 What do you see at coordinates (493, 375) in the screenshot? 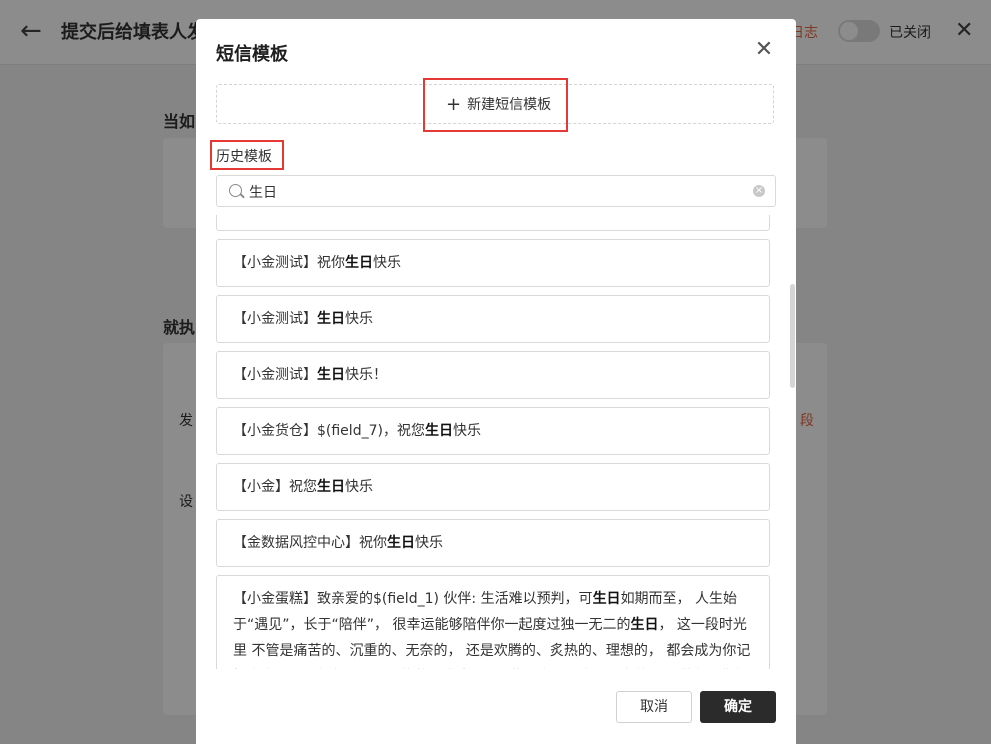
I see `template-item: 【小金测试】生日快乐！` at bounding box center [493, 375].